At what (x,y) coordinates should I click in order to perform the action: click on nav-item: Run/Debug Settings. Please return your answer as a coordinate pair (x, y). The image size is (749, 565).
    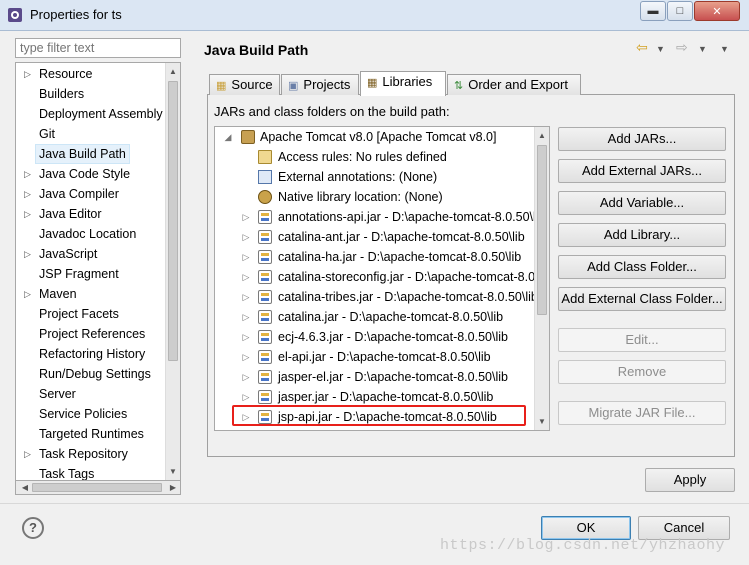
    Looking at the image, I should click on (91, 374).